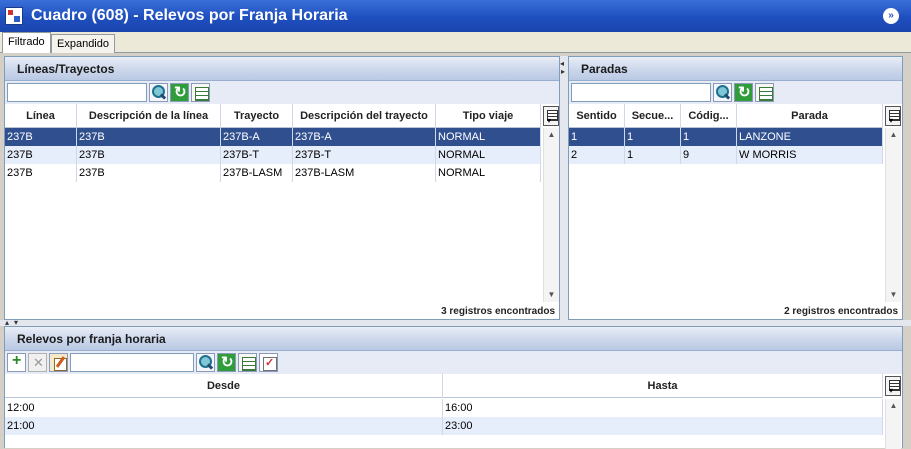  I want to click on table-row: 1 1 1 LANZONE, so click(726, 137).